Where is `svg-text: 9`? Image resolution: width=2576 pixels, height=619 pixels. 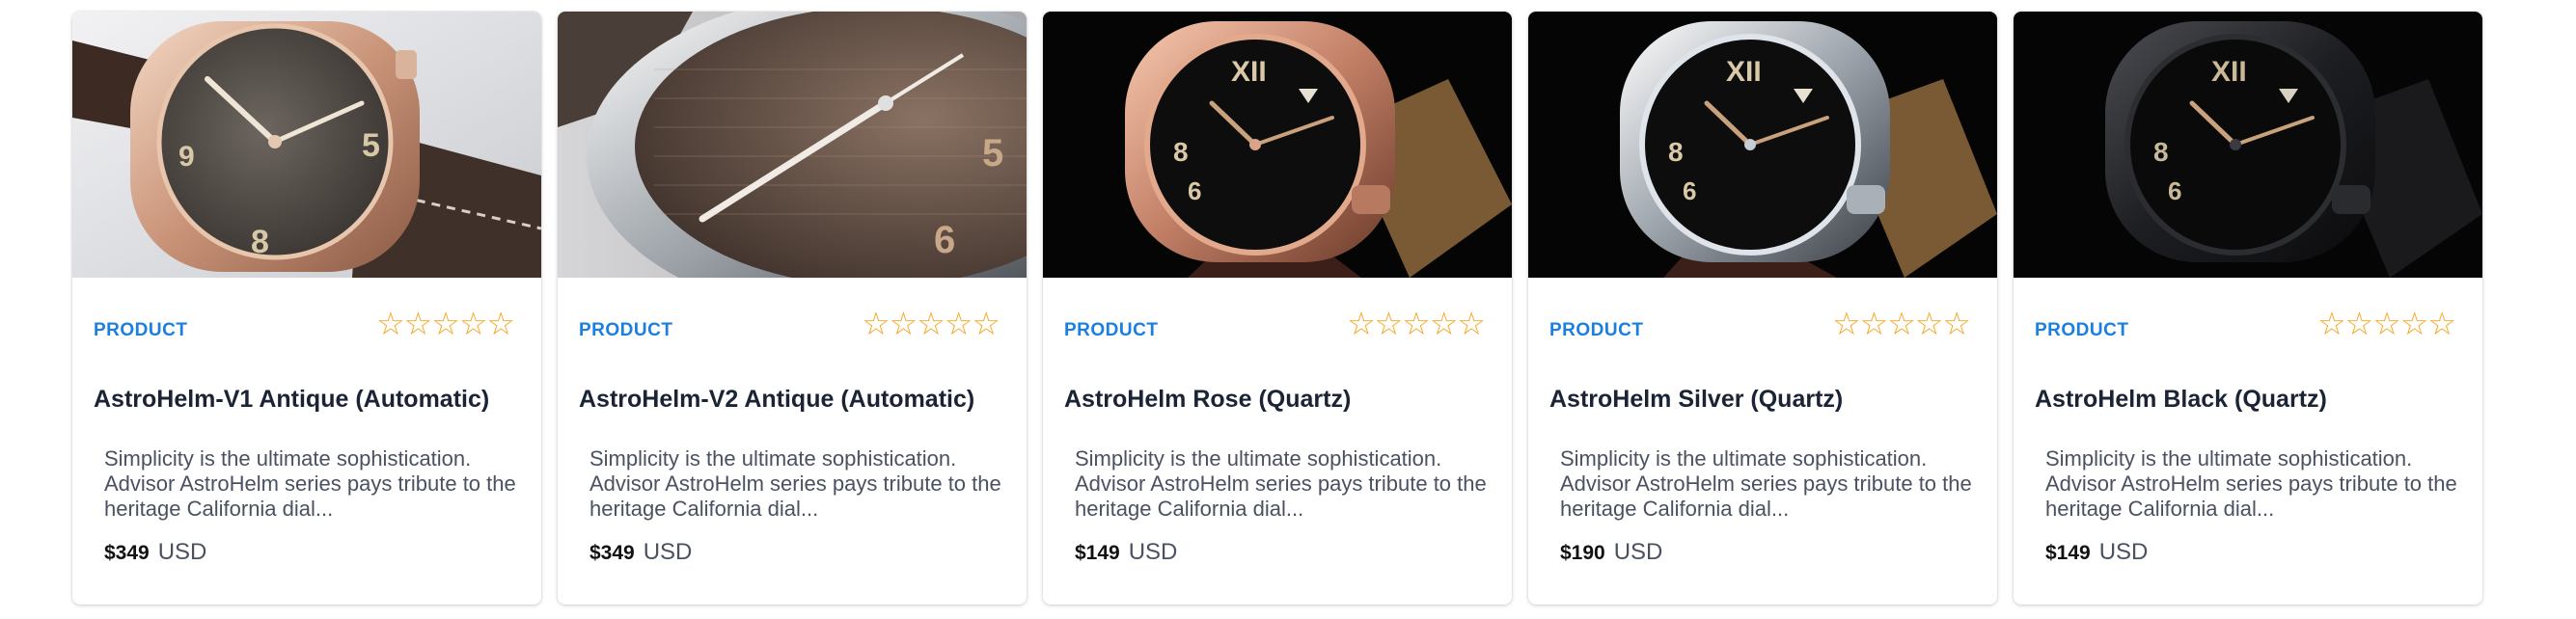
svg-text: 9 is located at coordinates (187, 157).